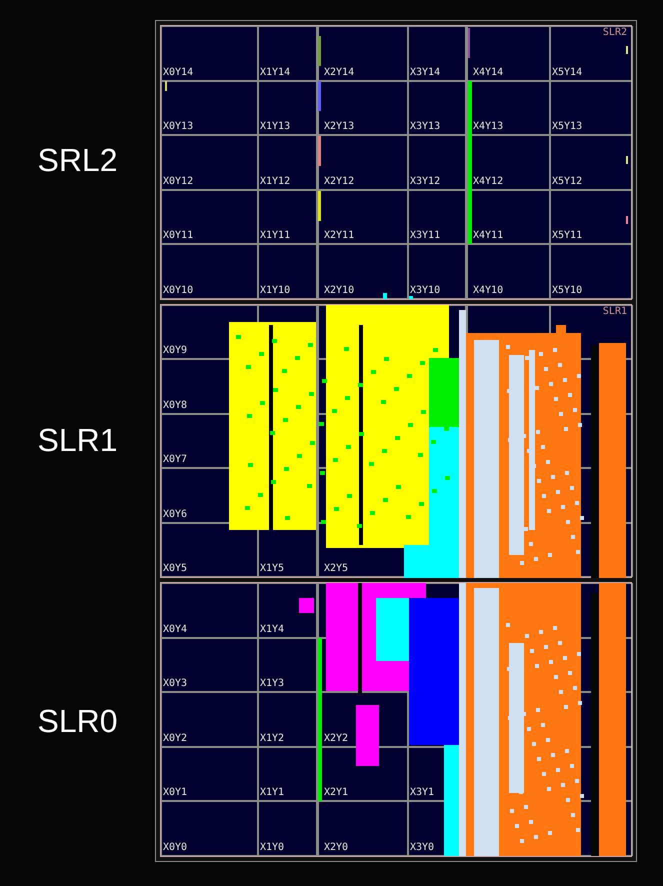  I want to click on clock-region-label: X1Y11, so click(274, 237).